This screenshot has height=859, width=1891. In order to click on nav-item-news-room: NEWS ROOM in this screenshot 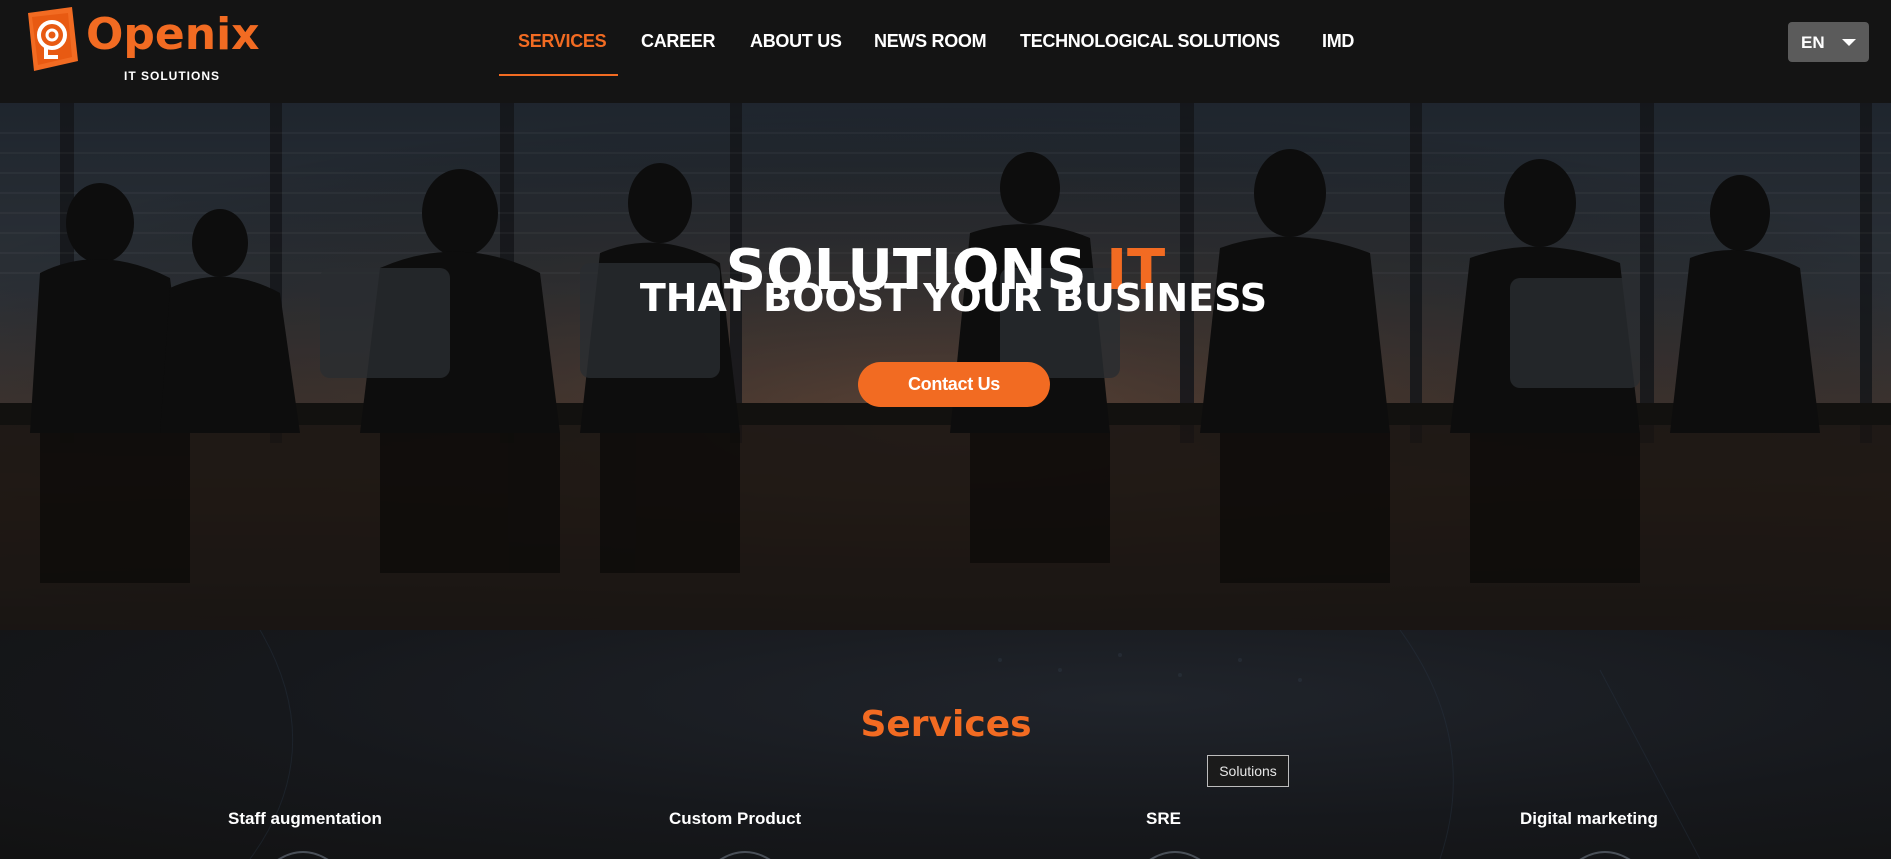, I will do `click(930, 41)`.